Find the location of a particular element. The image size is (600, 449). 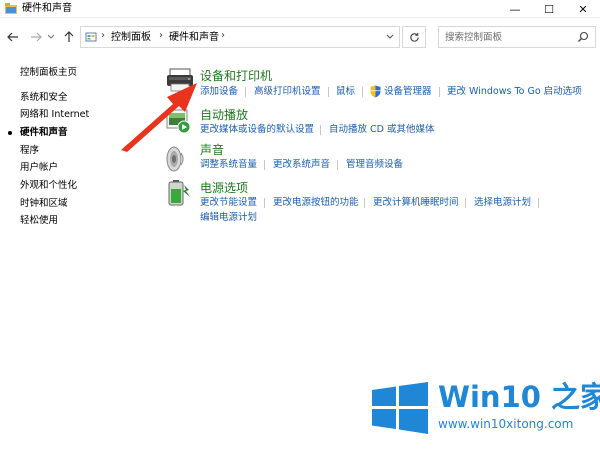

navigation-row: › 控制面板 › 硬件和声音 › is located at coordinates (300, 37).